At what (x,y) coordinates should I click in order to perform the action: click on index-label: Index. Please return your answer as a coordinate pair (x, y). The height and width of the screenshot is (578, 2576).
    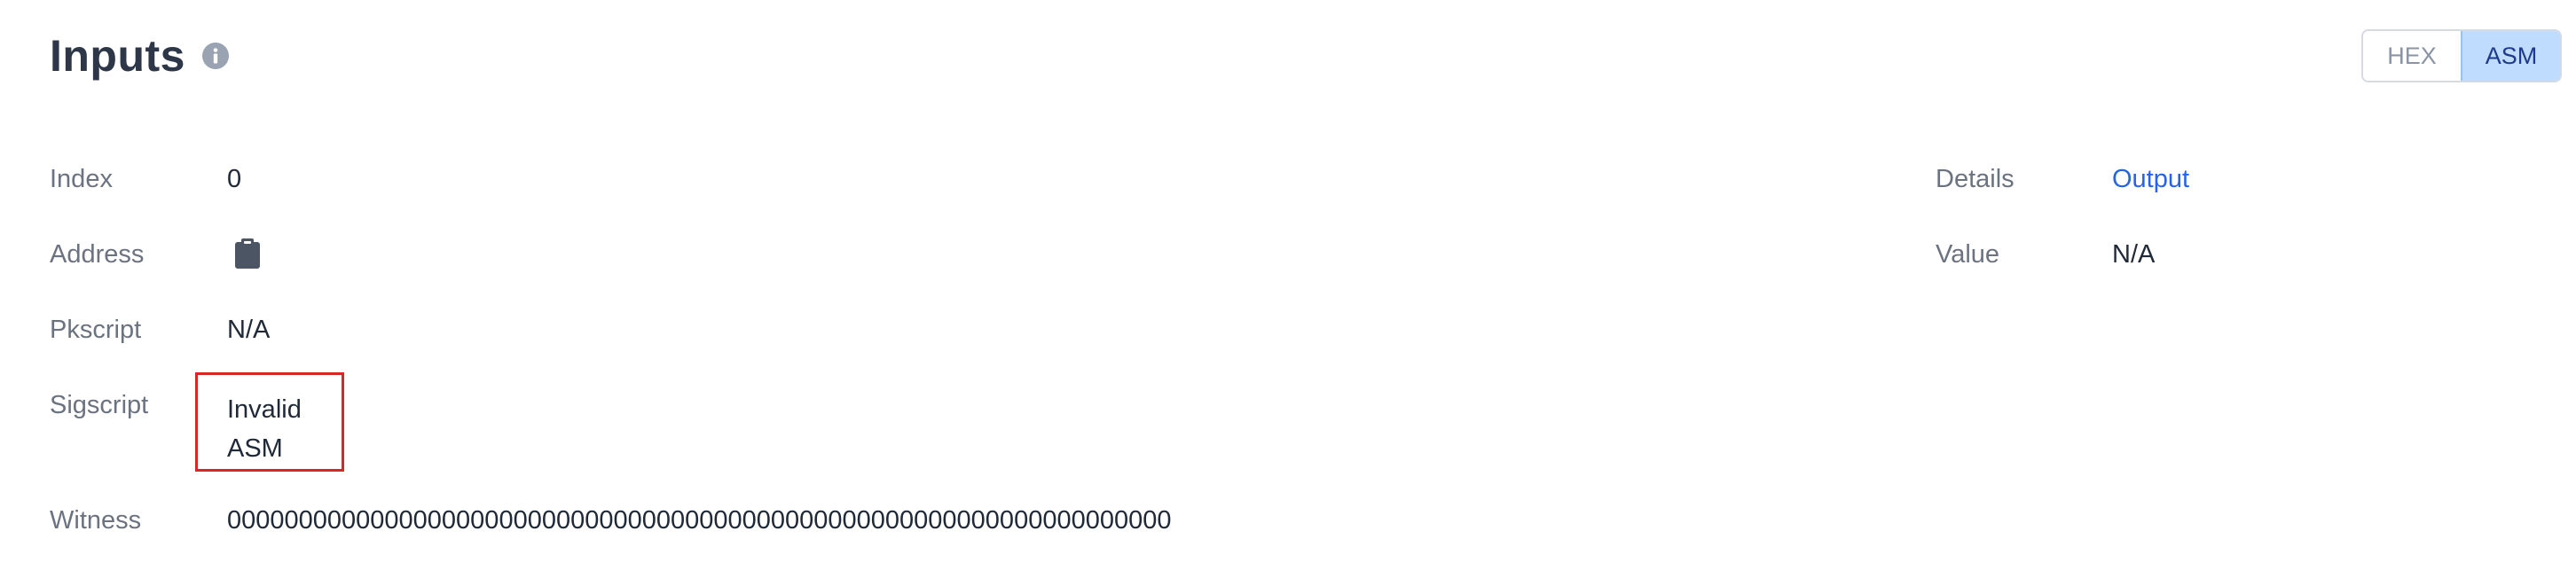
    Looking at the image, I should click on (81, 179).